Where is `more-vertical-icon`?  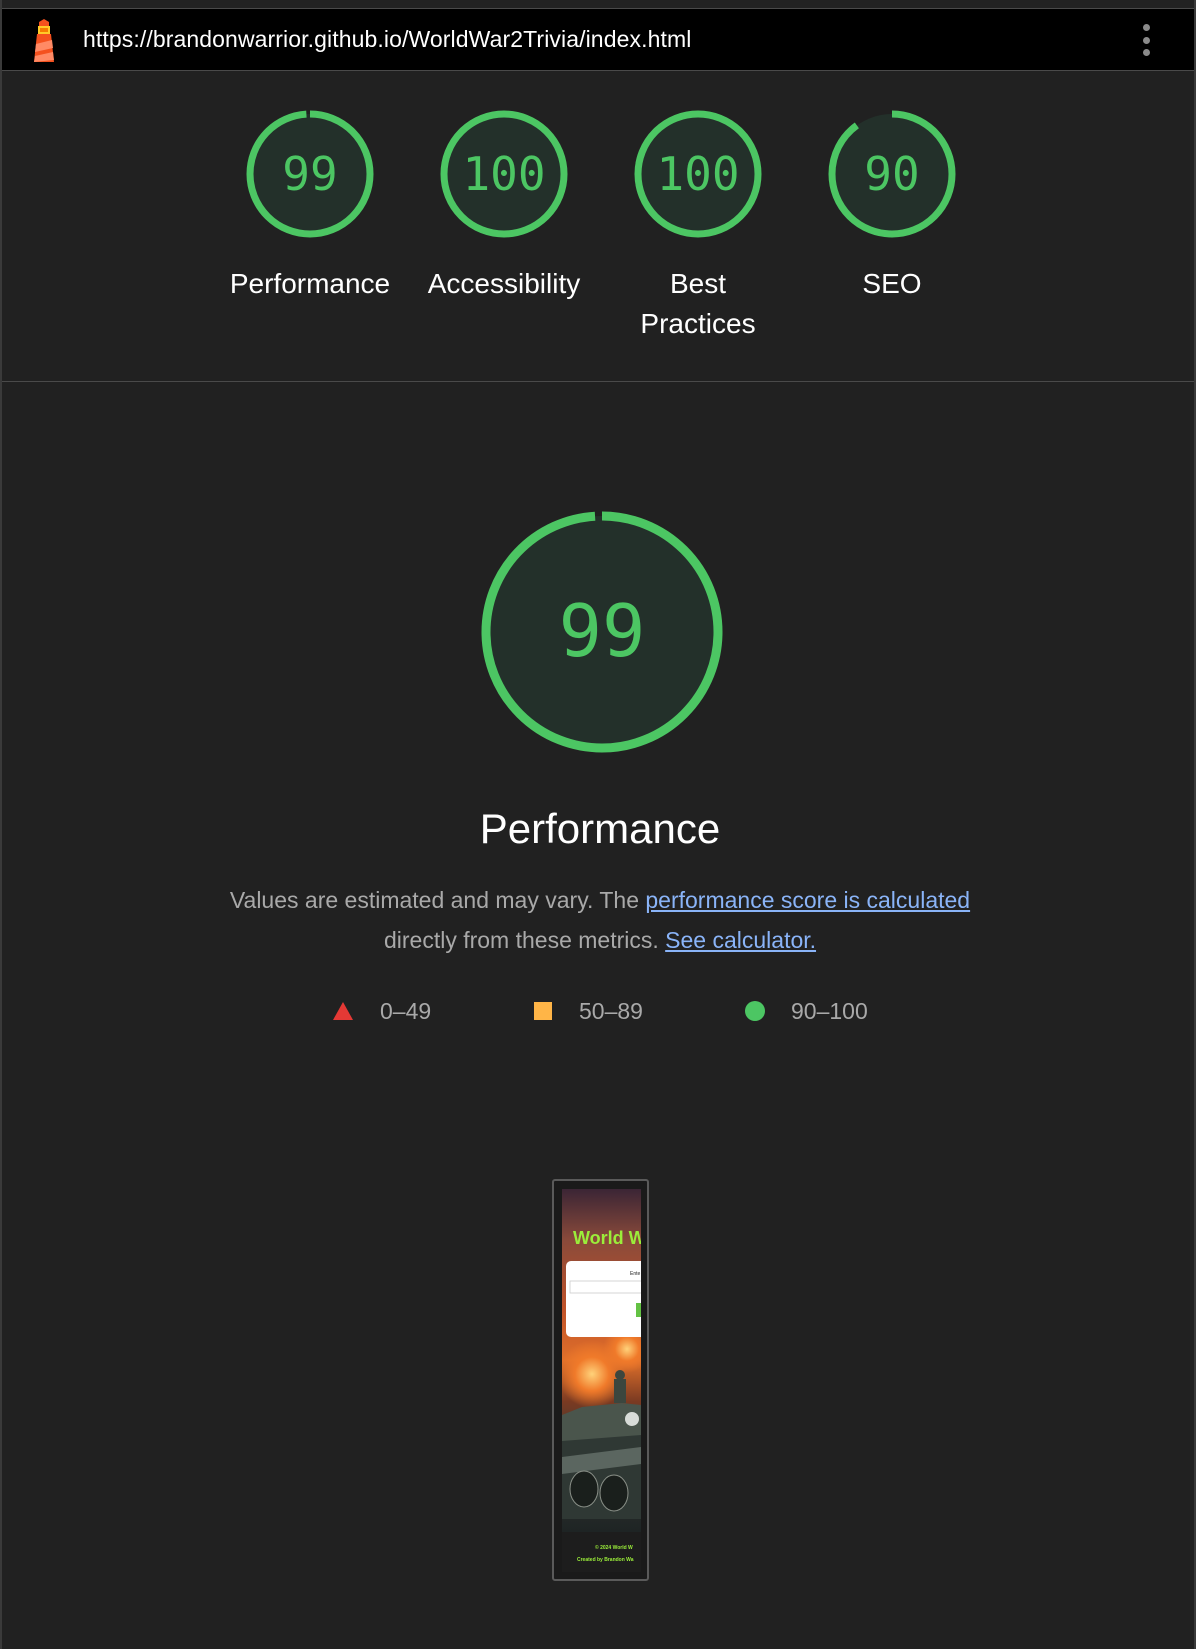
more-vertical-icon is located at coordinates (1146, 40).